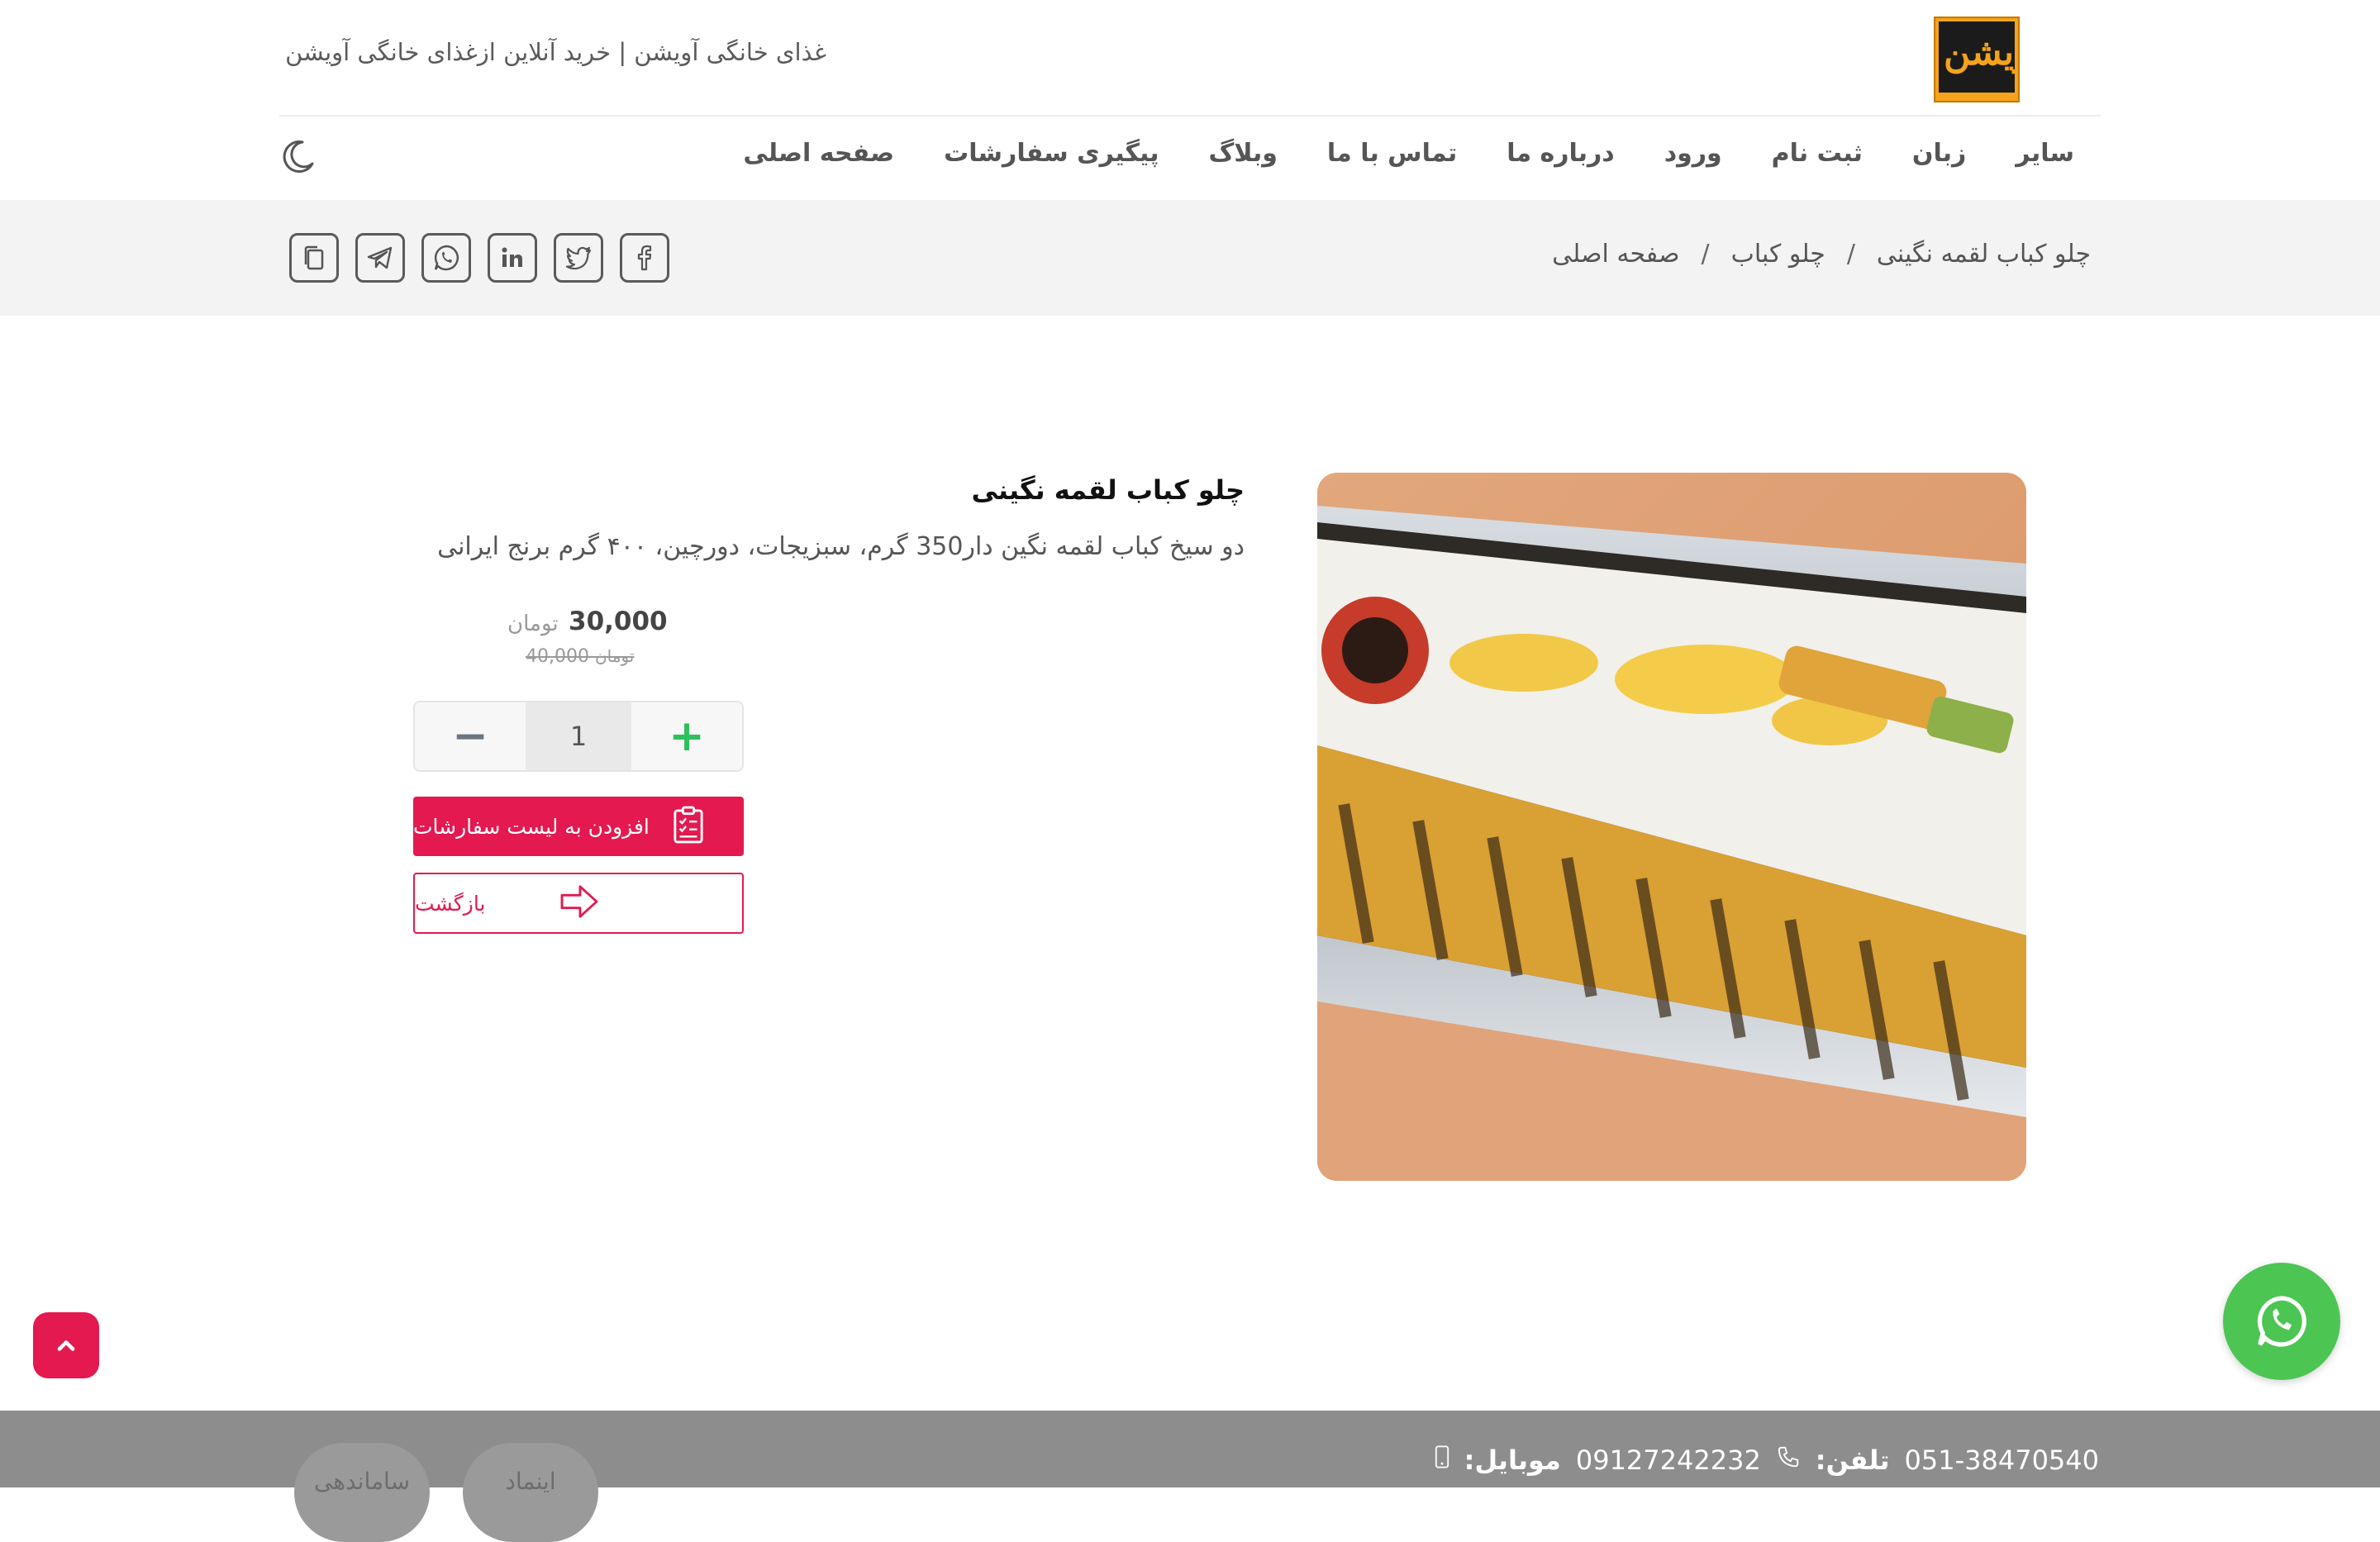  Describe the element at coordinates (2045, 153) in the screenshot. I see `nav-item-other: سایر` at that location.